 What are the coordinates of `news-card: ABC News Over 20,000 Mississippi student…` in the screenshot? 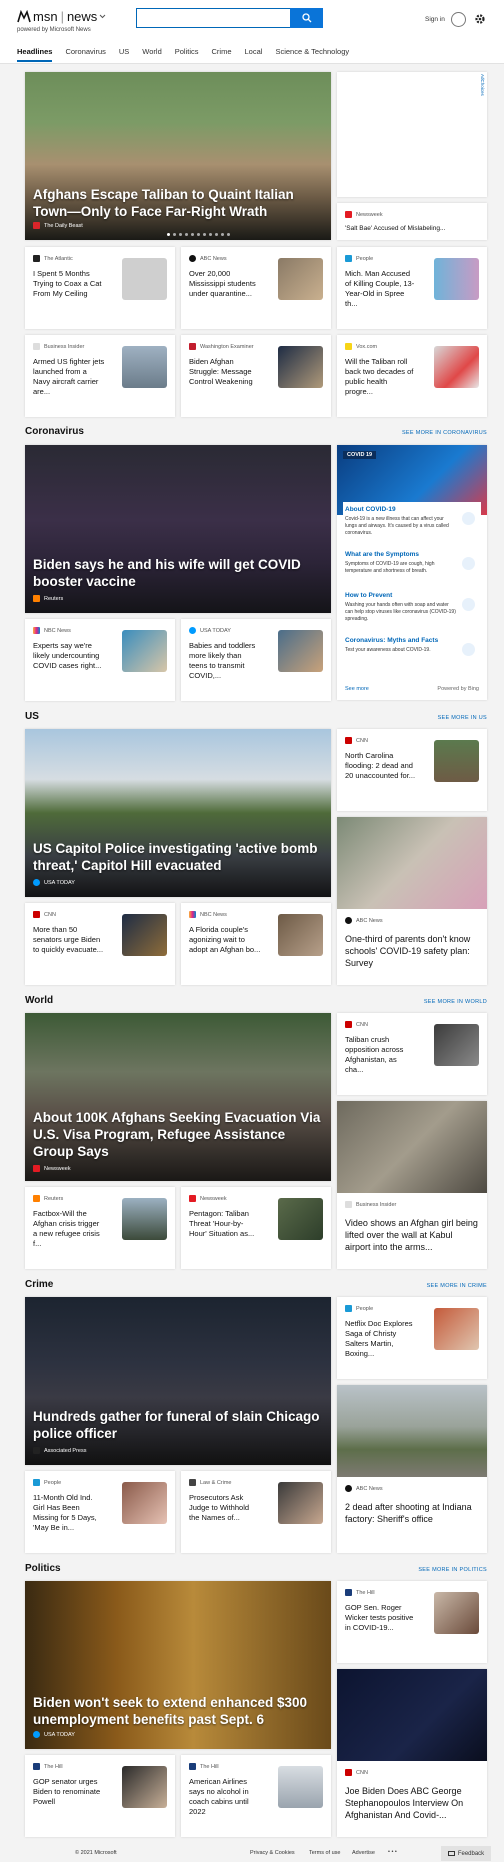 It's located at (256, 288).